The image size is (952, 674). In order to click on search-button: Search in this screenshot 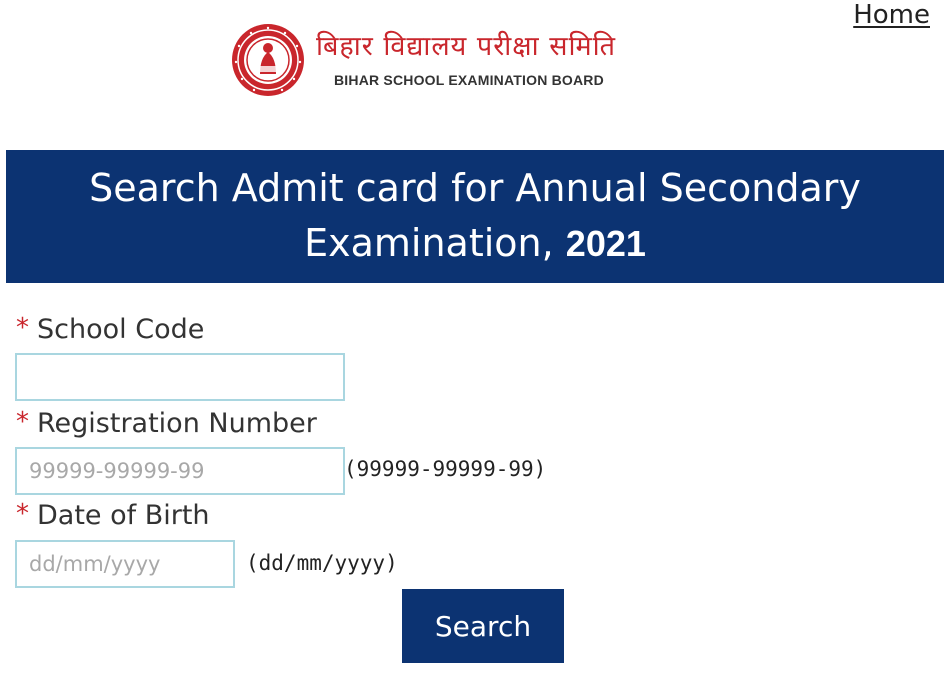, I will do `click(483, 626)`.